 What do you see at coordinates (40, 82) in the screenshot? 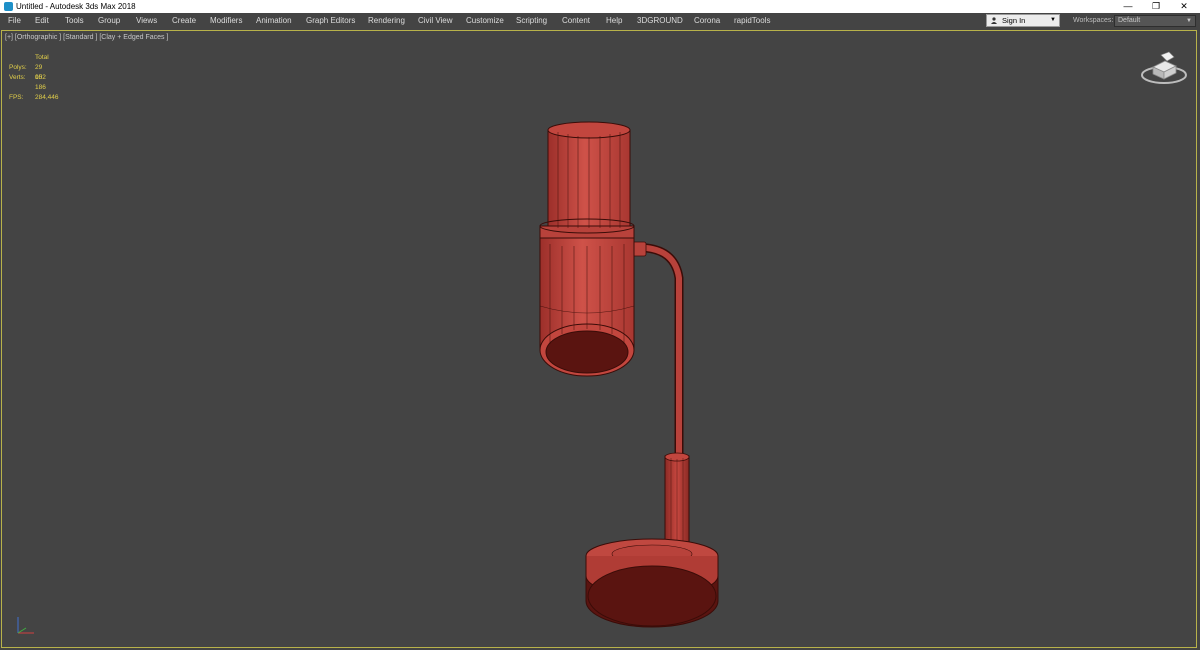
I see `verts-value: 15 186` at bounding box center [40, 82].